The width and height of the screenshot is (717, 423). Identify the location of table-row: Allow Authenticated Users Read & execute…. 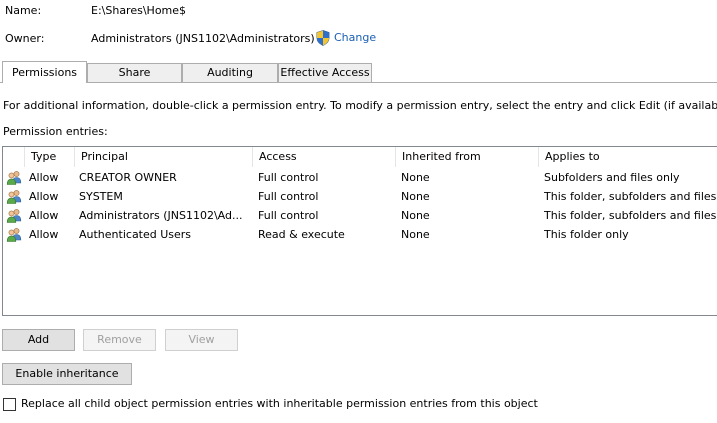
(360, 234).